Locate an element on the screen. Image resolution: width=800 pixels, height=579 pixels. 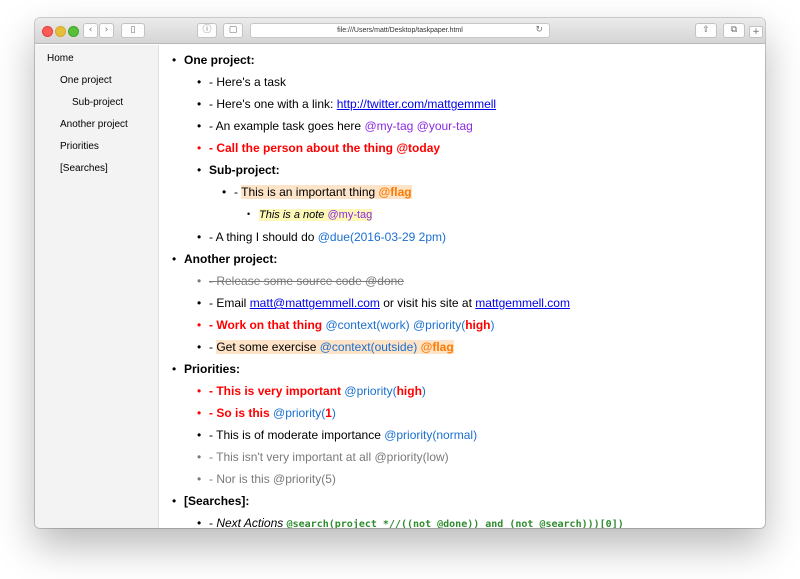
task-item: - Here's a task is located at coordinates (247, 82).